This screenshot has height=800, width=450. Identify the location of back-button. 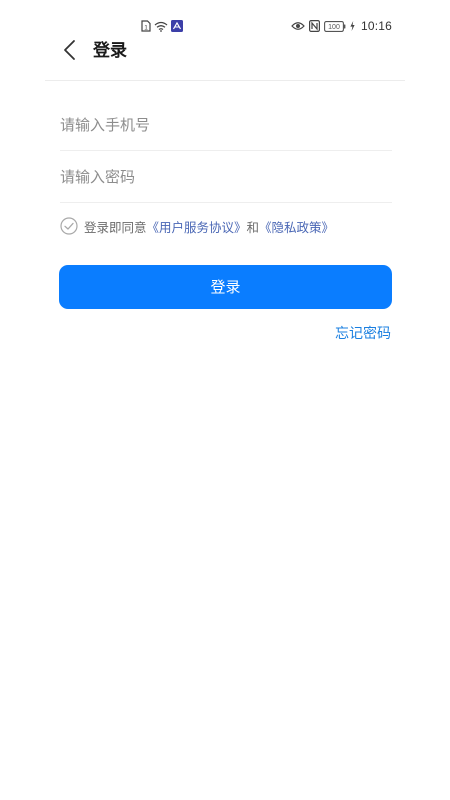
(71, 50).